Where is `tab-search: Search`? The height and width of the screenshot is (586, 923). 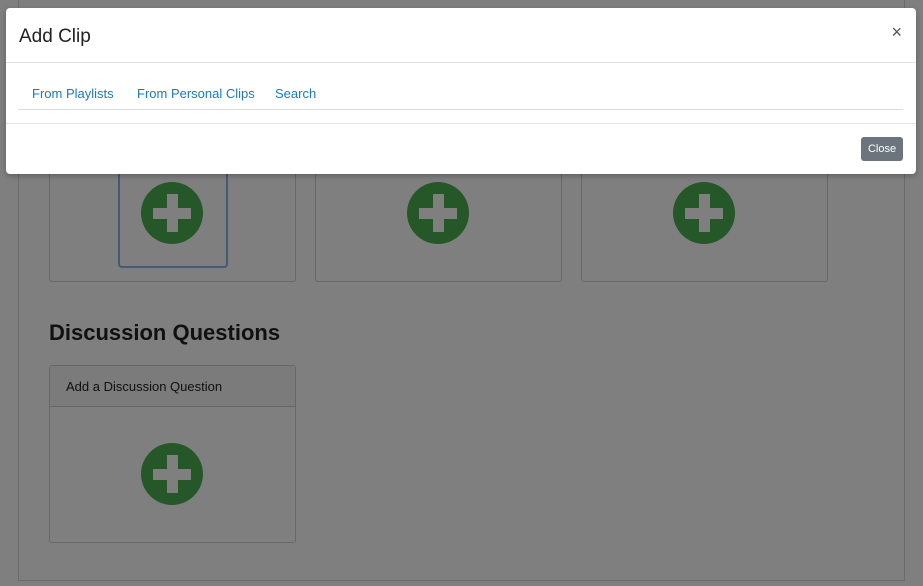
tab-search: Search is located at coordinates (295, 93).